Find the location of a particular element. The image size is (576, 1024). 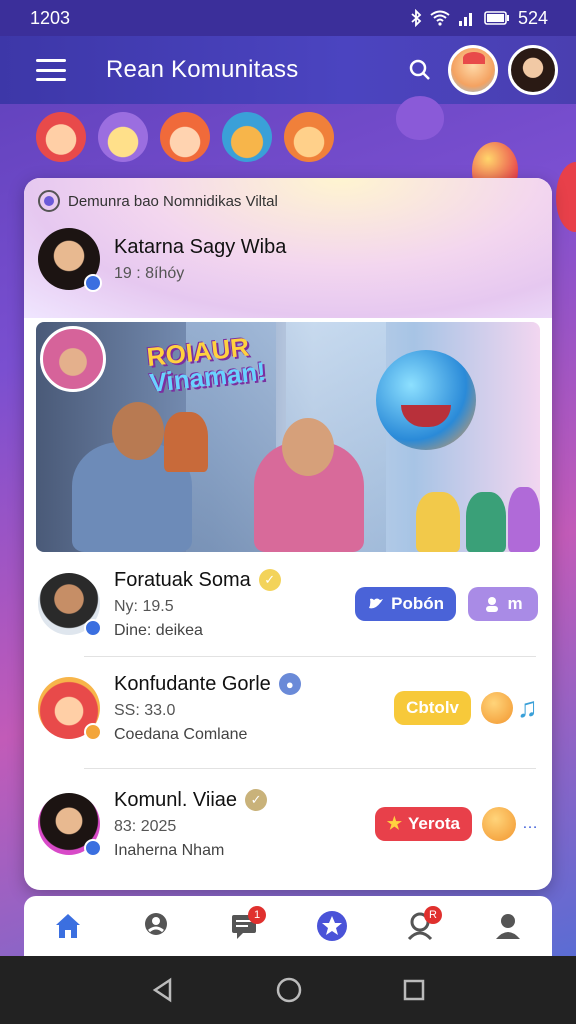

follow-button: Pobón is located at coordinates (405, 604).